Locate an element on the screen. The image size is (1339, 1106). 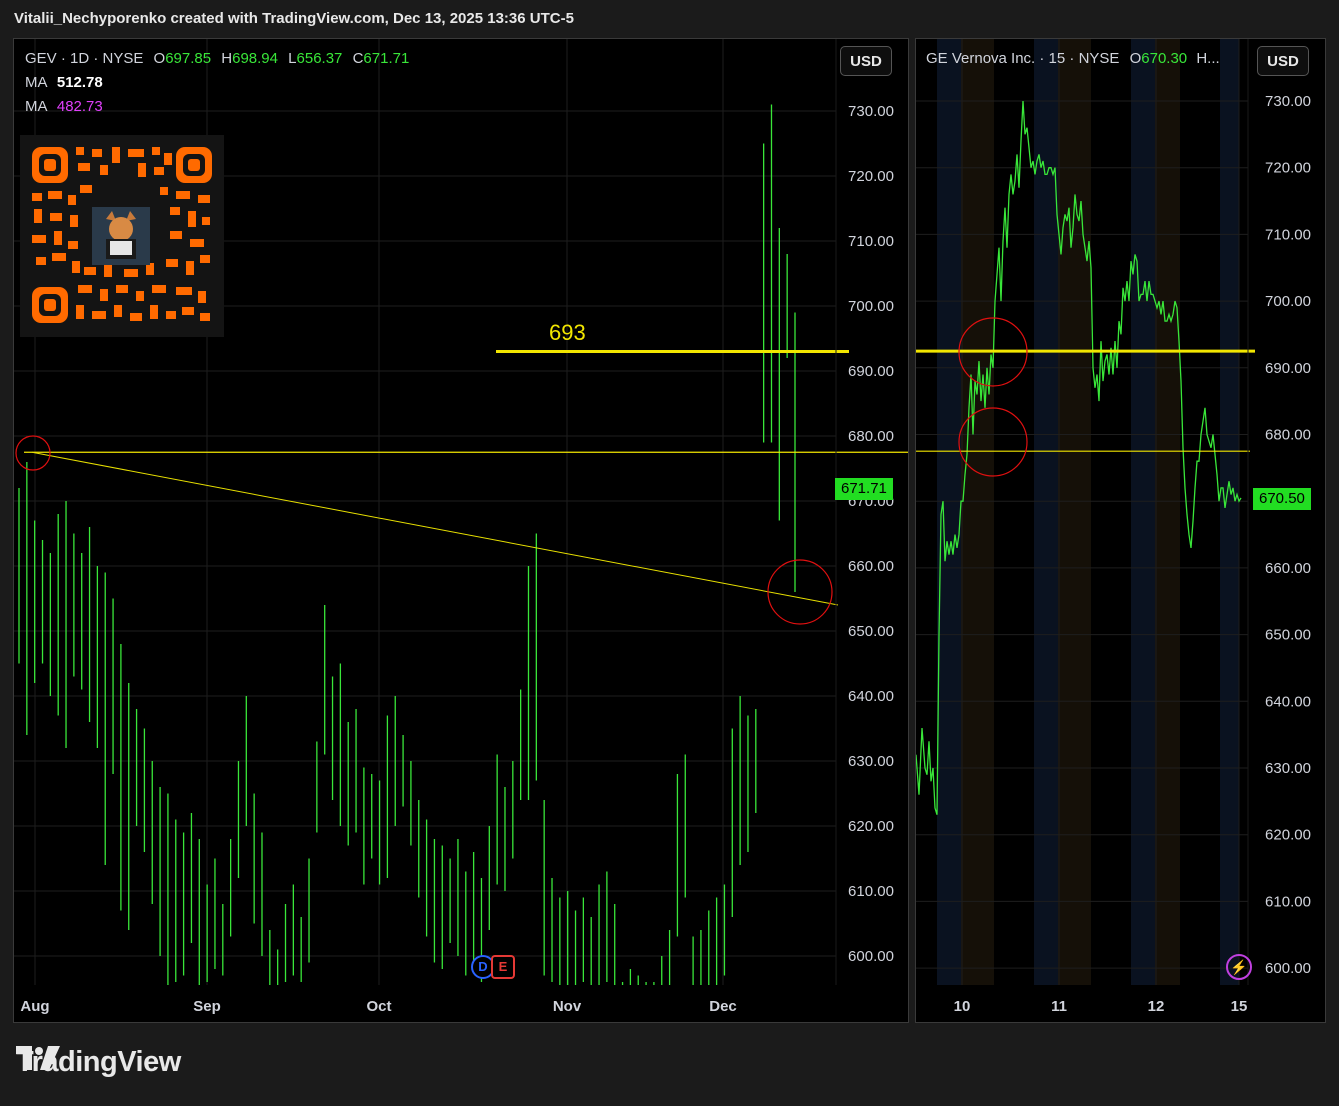
right-open-label: O is located at coordinates (1135, 58).